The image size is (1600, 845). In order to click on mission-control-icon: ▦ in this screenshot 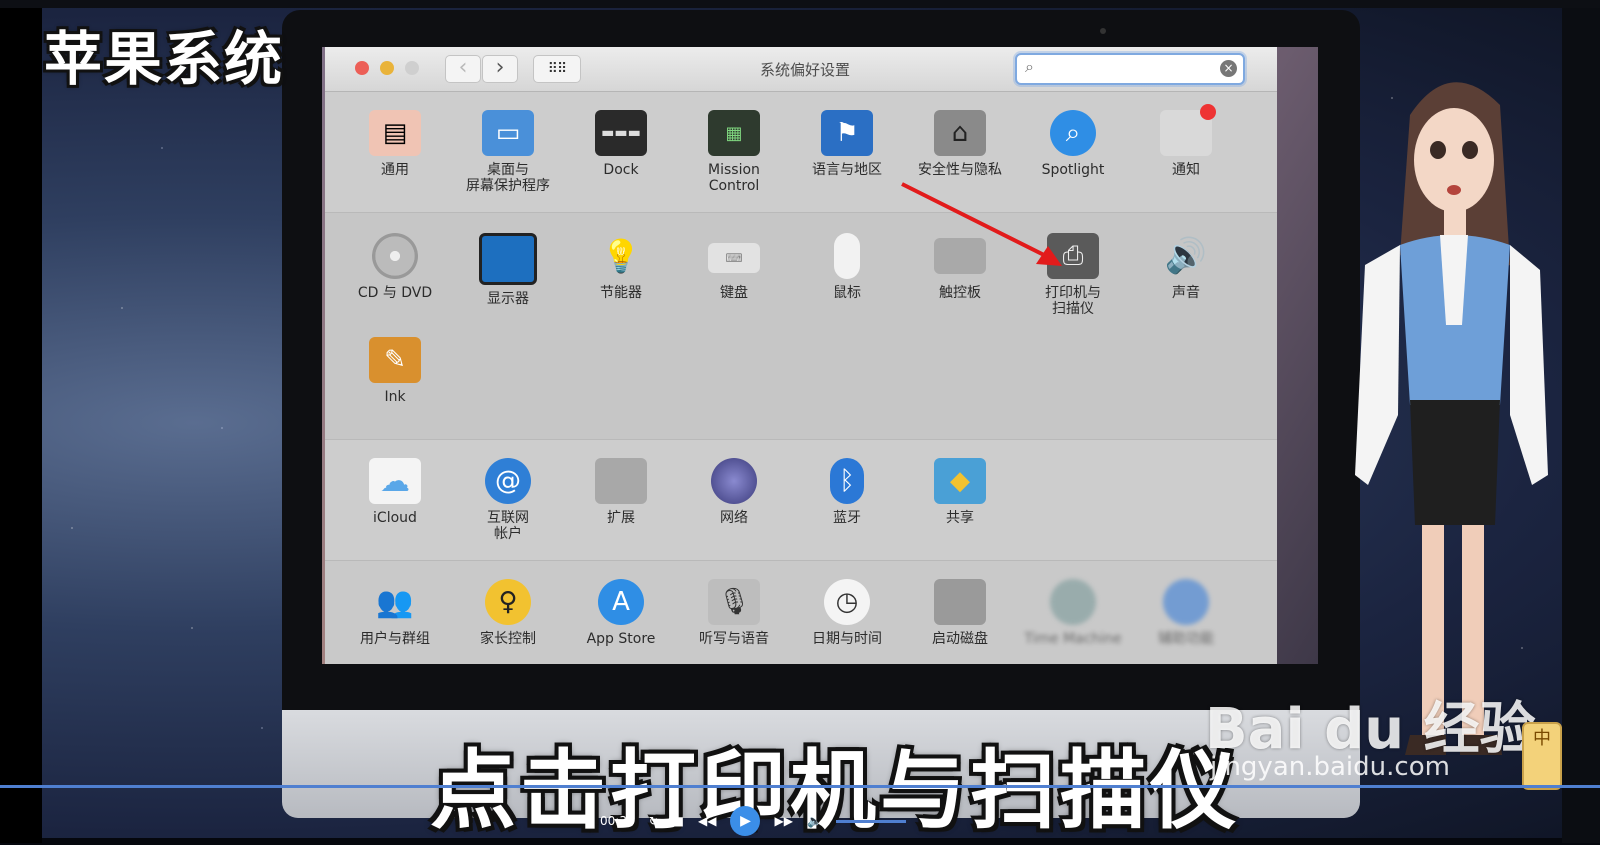, I will do `click(734, 133)`.